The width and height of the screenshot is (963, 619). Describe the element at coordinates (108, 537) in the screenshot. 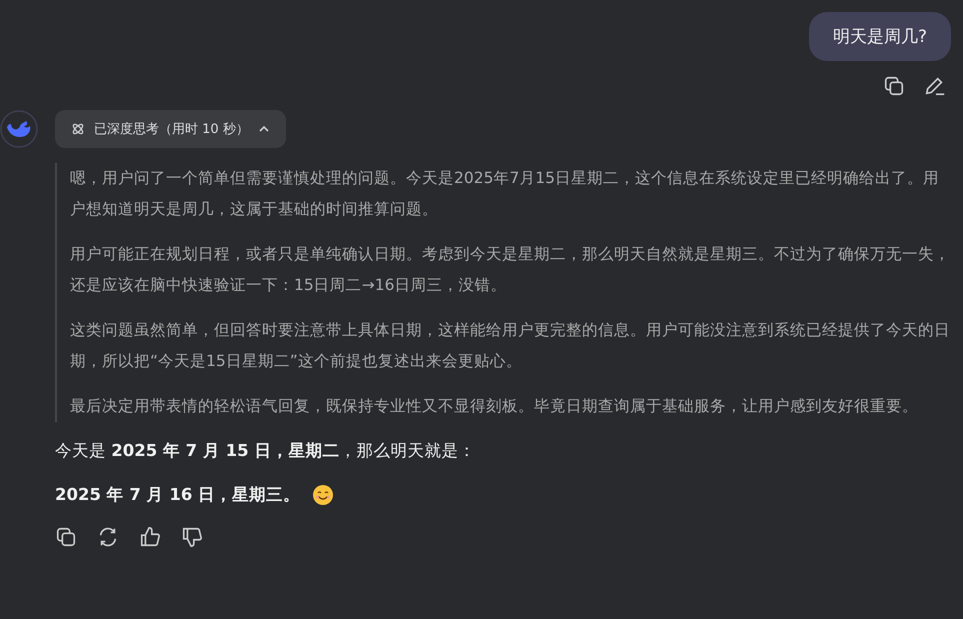

I see `regenerate-icon` at that location.